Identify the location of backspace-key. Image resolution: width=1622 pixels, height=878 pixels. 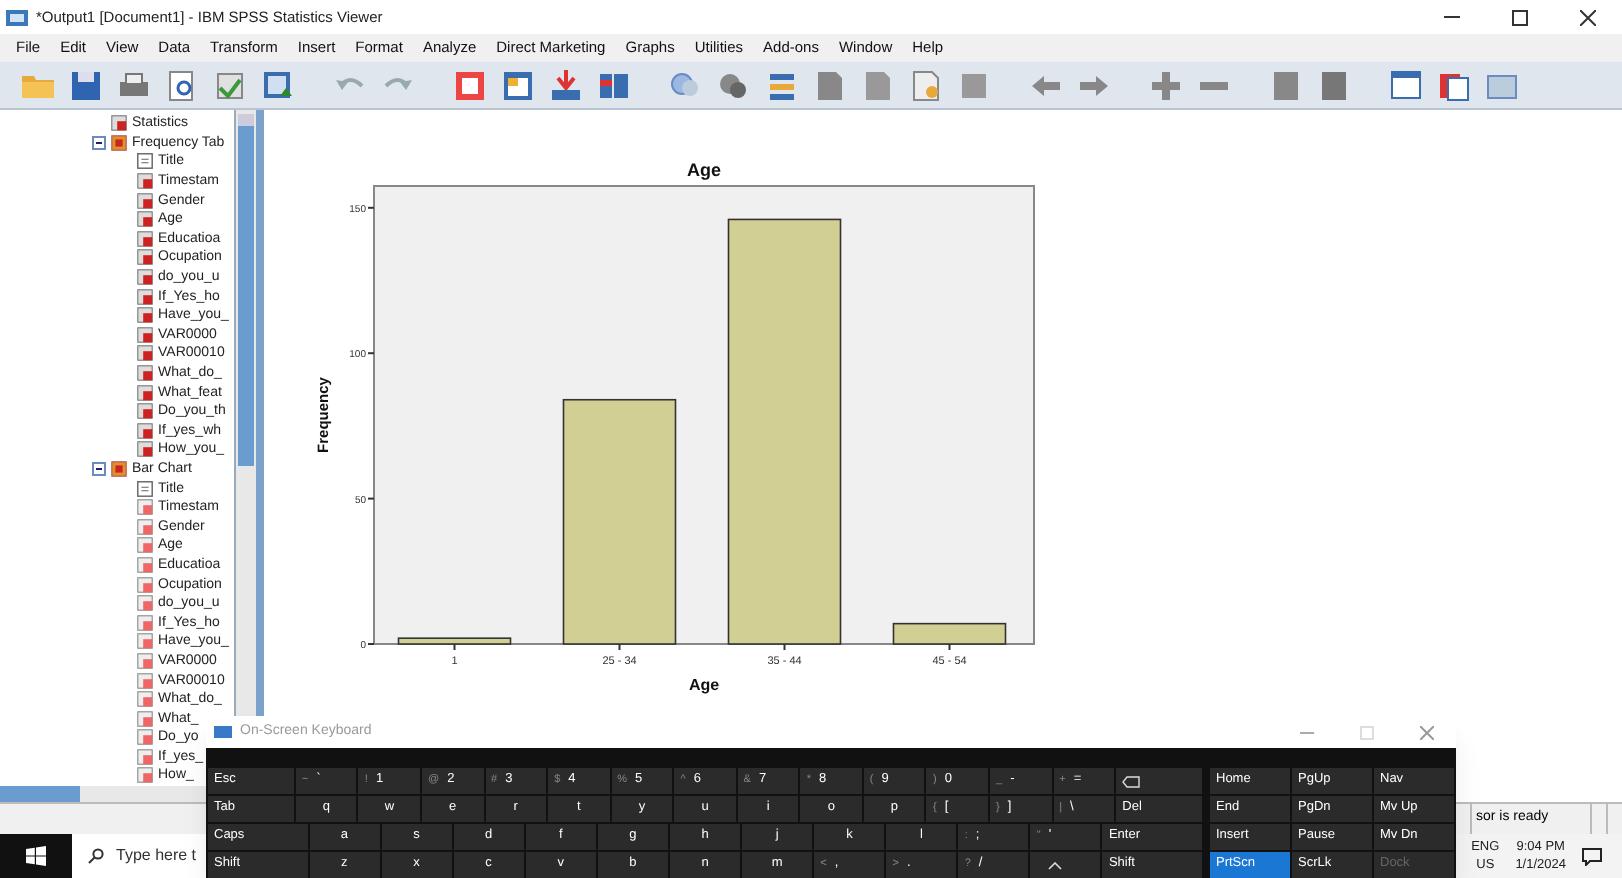
(1159, 781).